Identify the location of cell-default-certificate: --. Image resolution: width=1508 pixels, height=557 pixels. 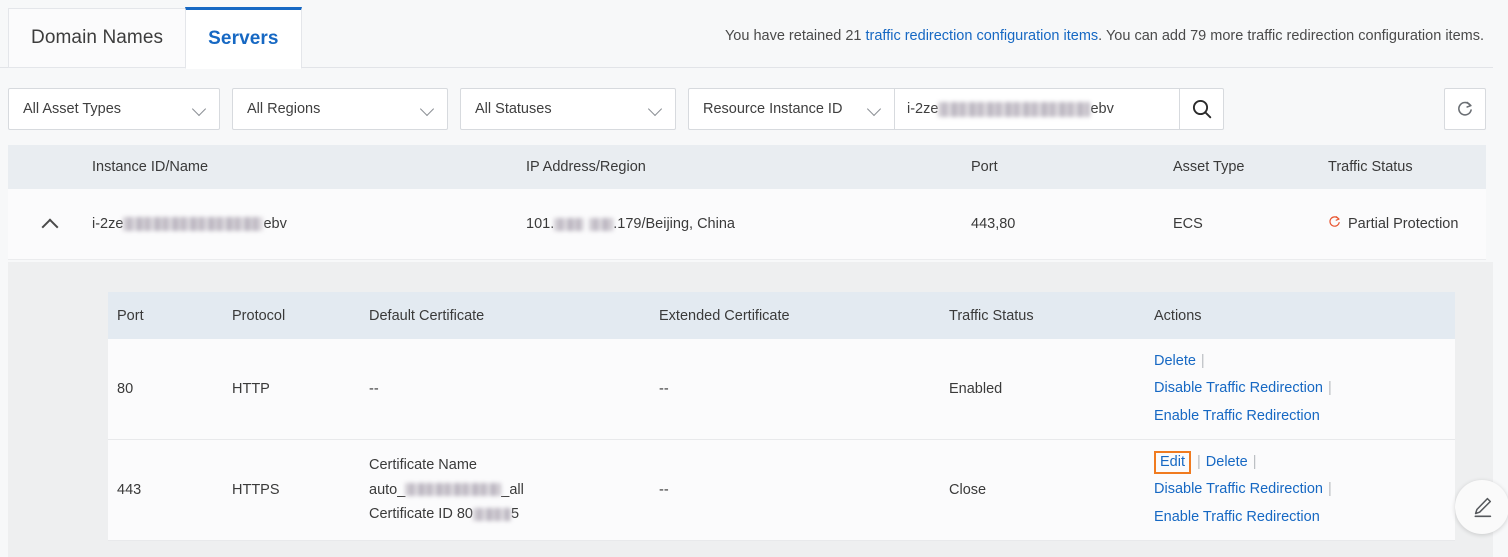
(374, 389).